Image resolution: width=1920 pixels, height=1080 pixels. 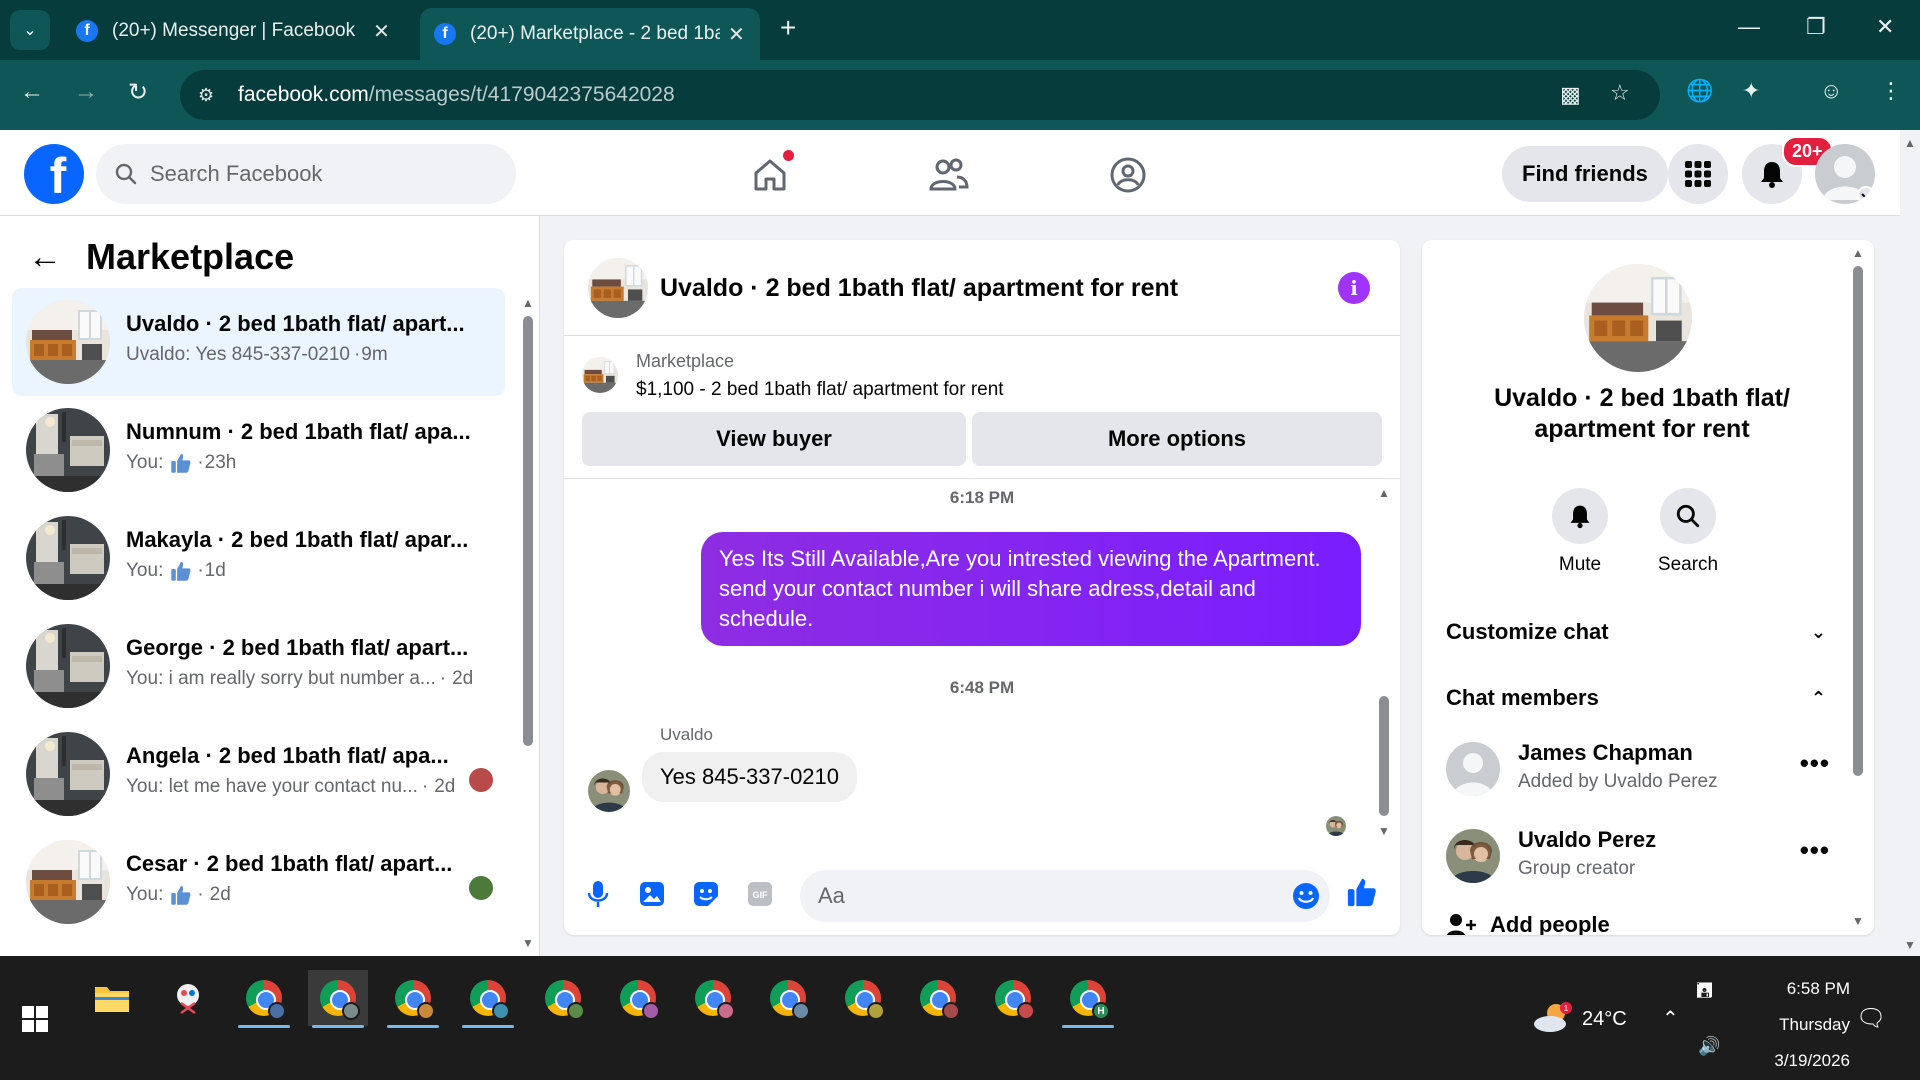 I want to click on account-avatar, so click(x=1845, y=174).